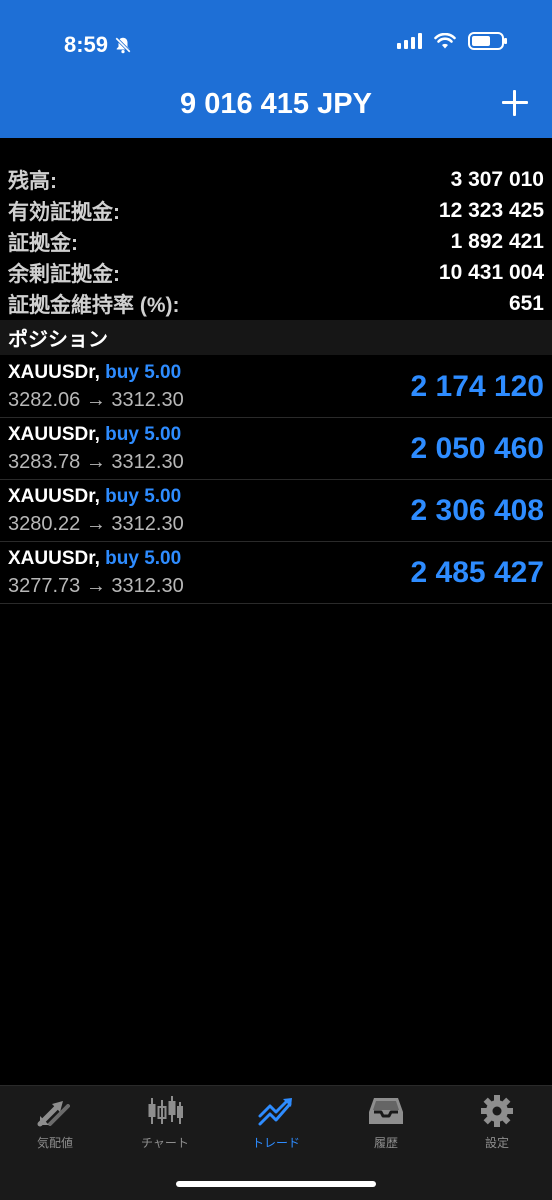  I want to click on status-indicators, so click(452, 41).